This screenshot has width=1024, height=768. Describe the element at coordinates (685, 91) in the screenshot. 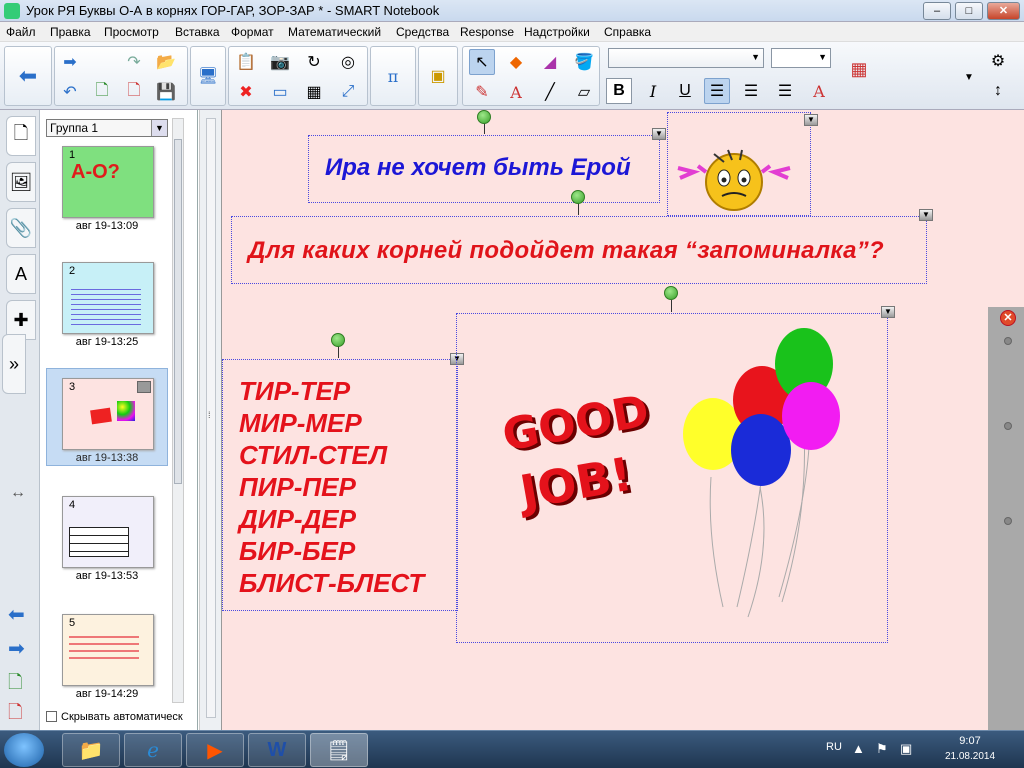

I see `underline-button: U` at that location.